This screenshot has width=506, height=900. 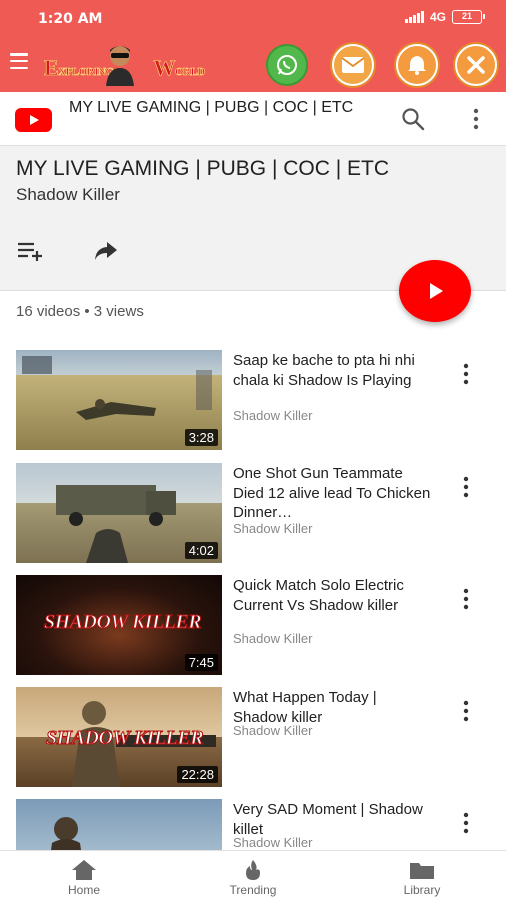 What do you see at coordinates (19, 61) in the screenshot?
I see `menu-icon` at bounding box center [19, 61].